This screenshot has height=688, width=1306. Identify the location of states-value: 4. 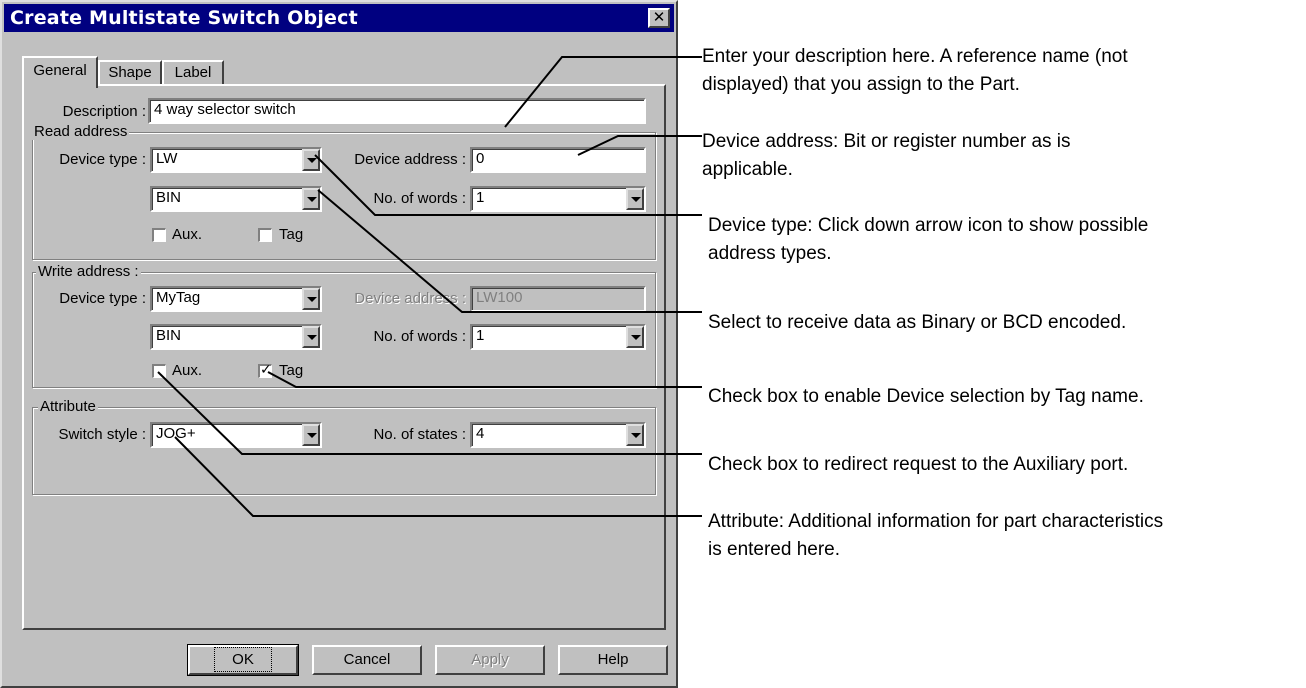
(480, 433).